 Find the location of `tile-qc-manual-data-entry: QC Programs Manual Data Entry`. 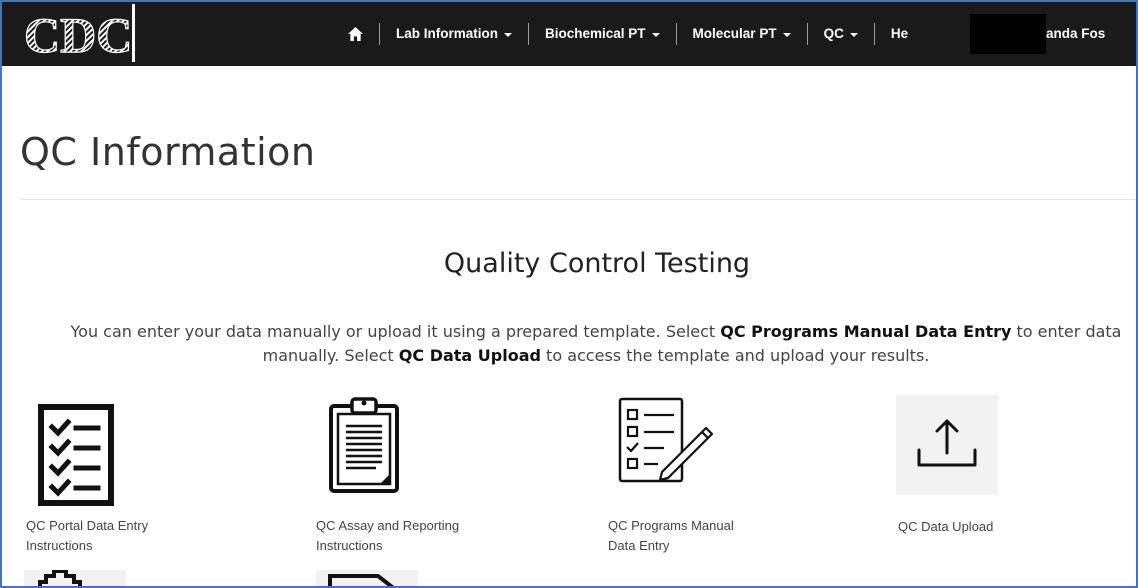

tile-qc-manual-data-entry: QC Programs Manual Data Entry is located at coordinates (706, 479).